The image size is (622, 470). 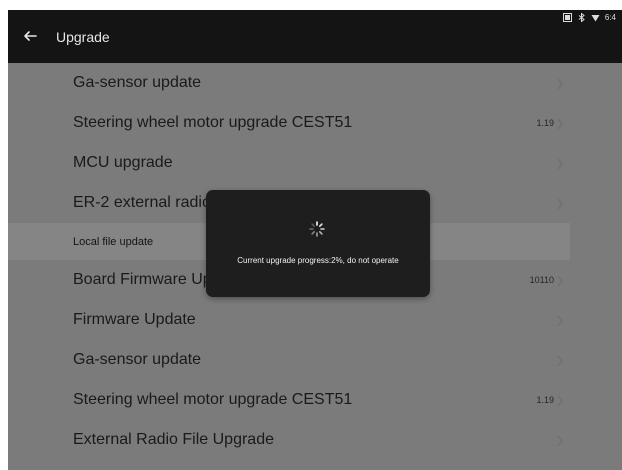 What do you see at coordinates (610, 17) in the screenshot?
I see `status-time: 6:4` at bounding box center [610, 17].